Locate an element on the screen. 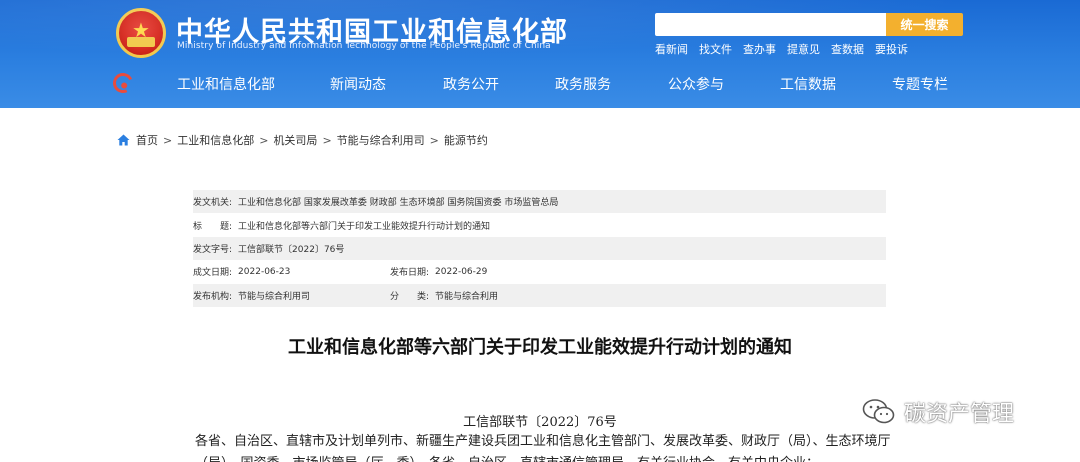 Image resolution: width=1080 pixels, height=462 pixels. created-value: 2022-06-23 is located at coordinates (264, 271).